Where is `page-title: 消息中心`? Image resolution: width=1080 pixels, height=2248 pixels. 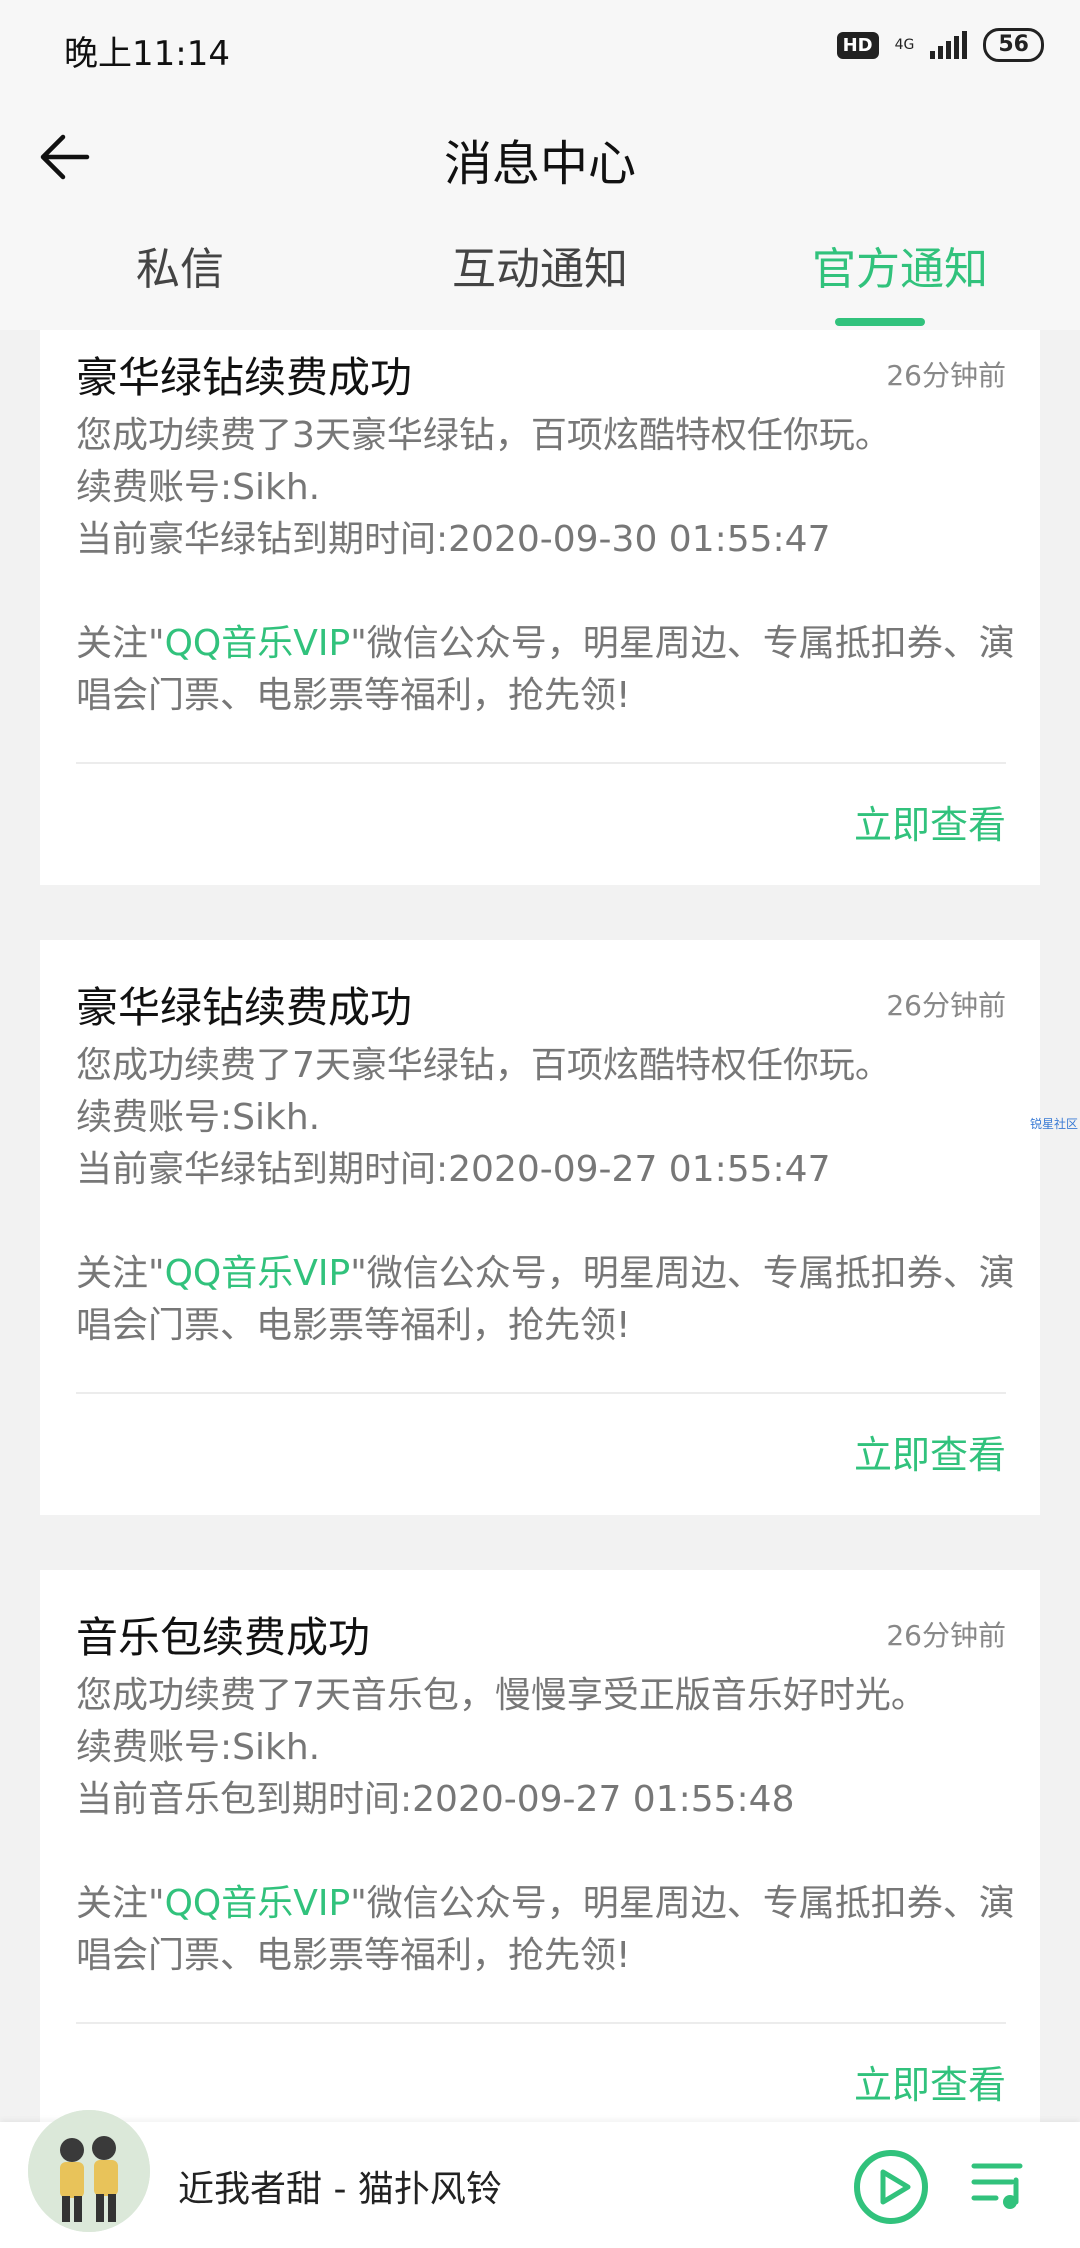
page-title: 消息中心 is located at coordinates (539, 164).